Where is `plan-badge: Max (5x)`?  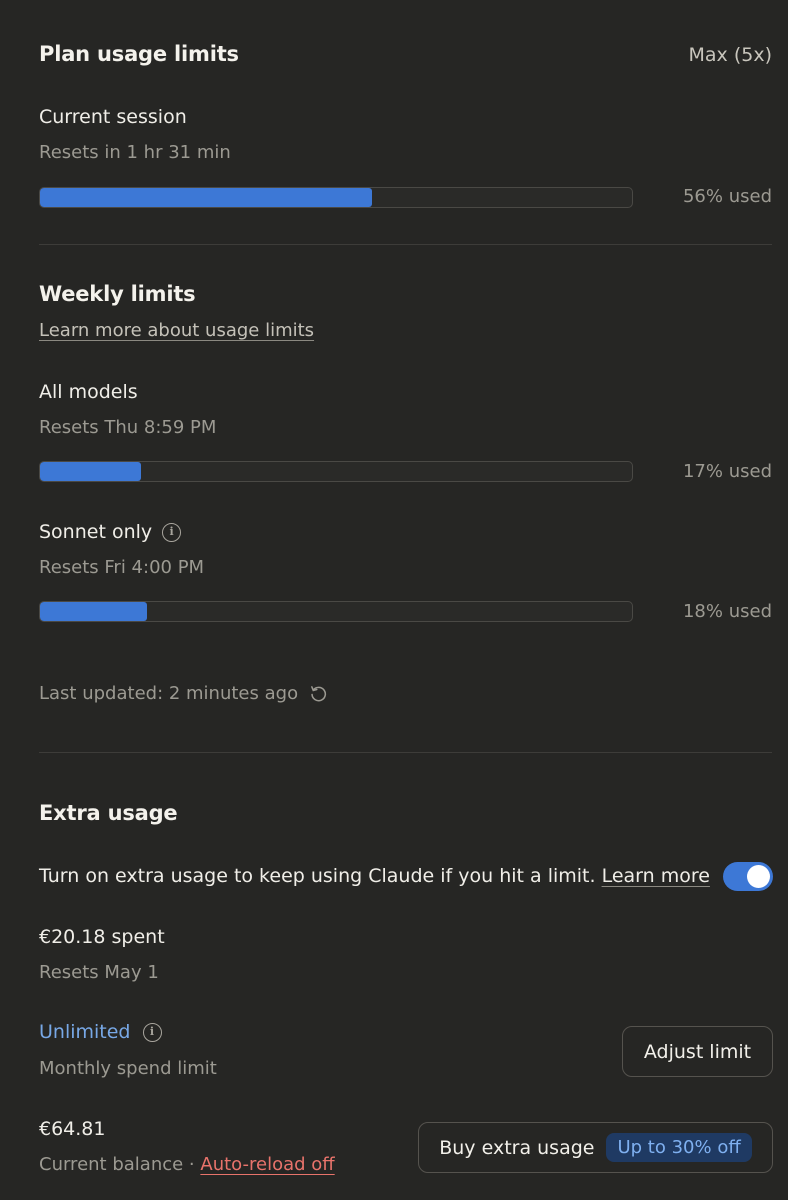 plan-badge: Max (5x) is located at coordinates (730, 55).